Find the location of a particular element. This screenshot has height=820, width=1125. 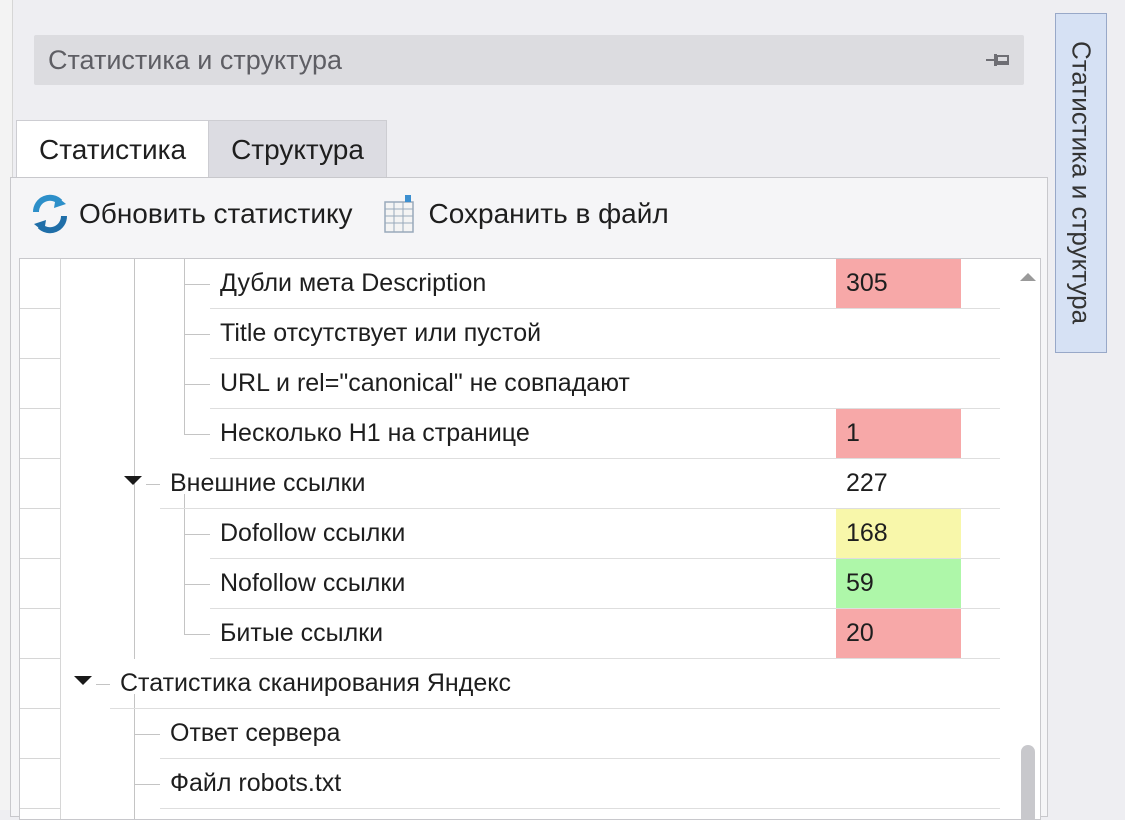

refresh-icon is located at coordinates (50, 214).